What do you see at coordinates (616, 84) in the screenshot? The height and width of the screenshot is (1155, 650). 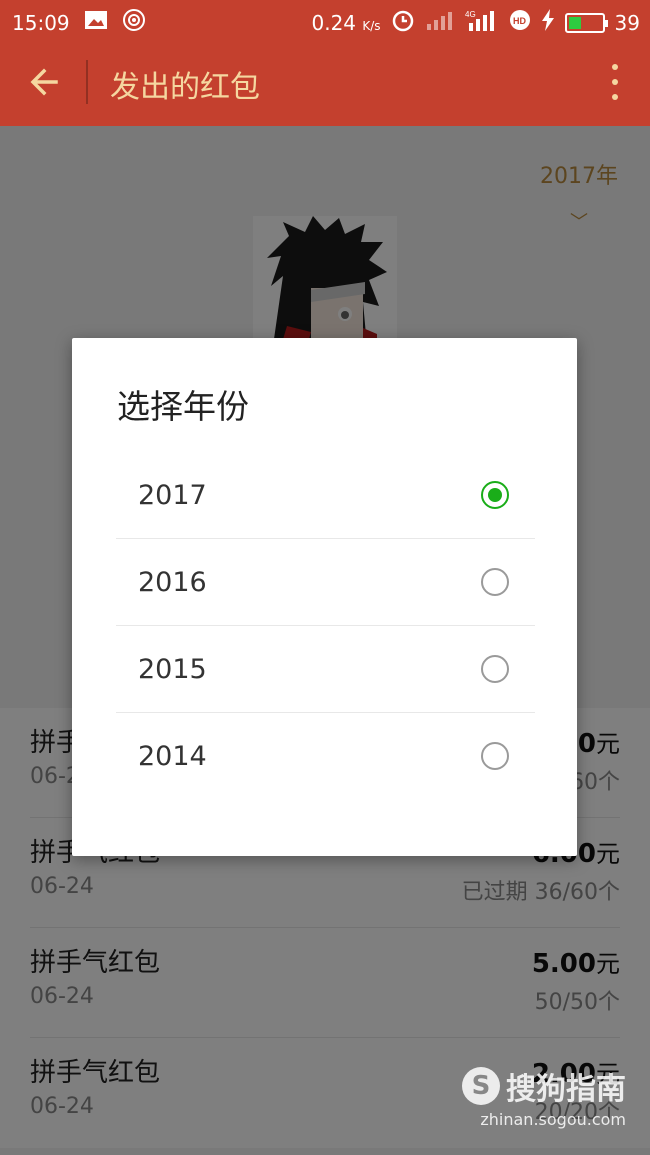 I see `more-vertical-icon` at bounding box center [616, 84].